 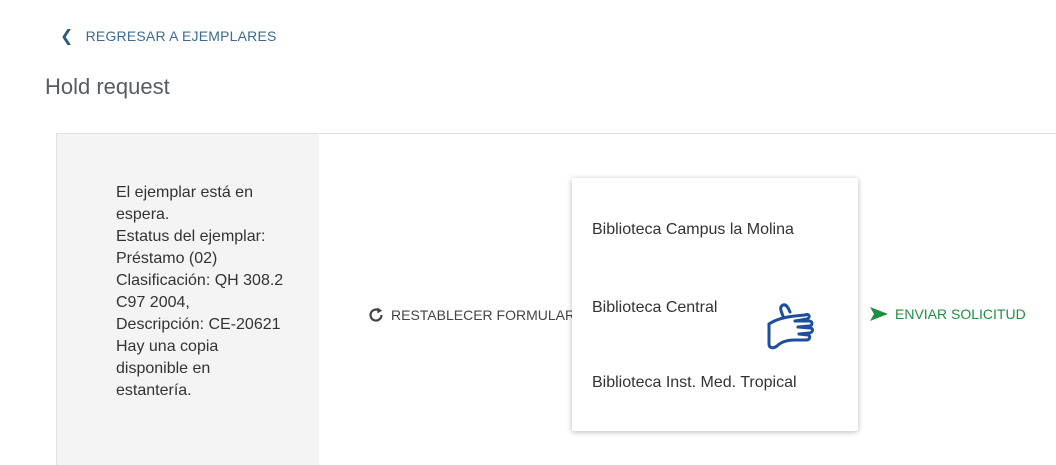 I want to click on item-info-line: Préstamo (02), so click(x=167, y=258).